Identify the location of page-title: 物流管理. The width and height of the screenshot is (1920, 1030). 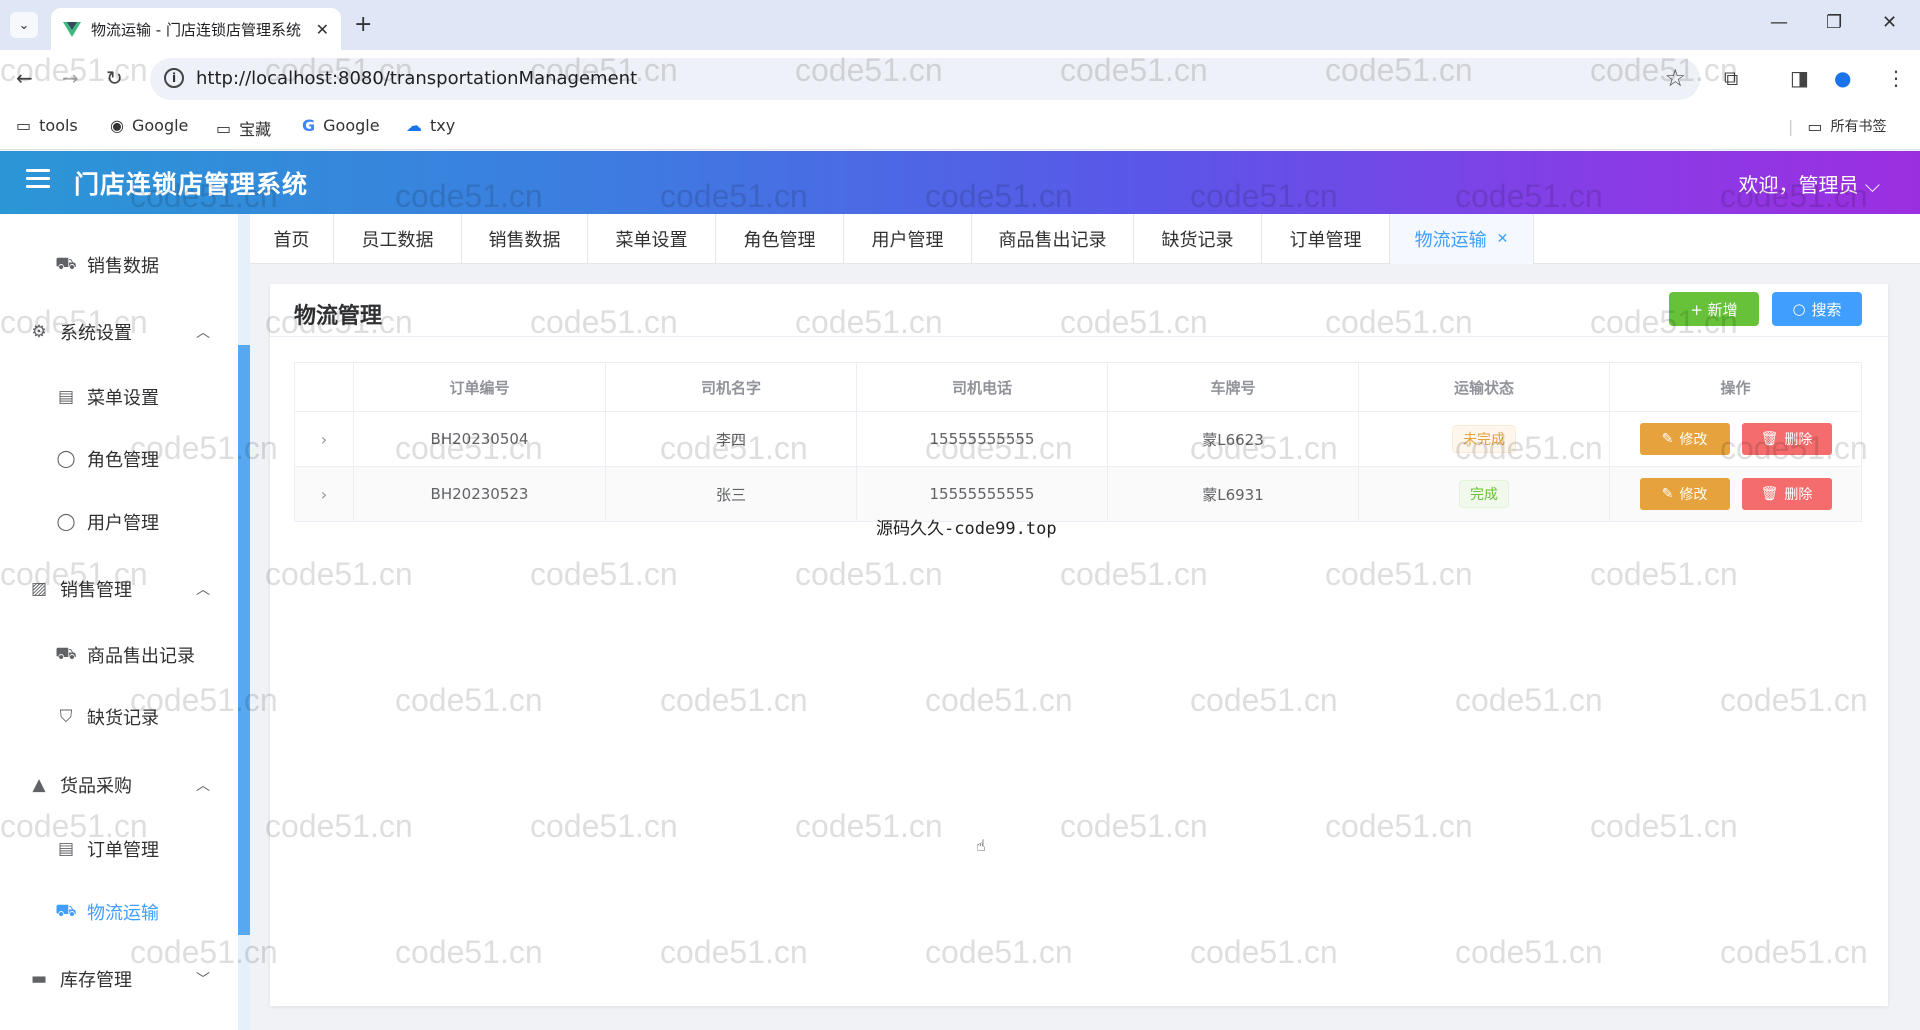
(338, 316).